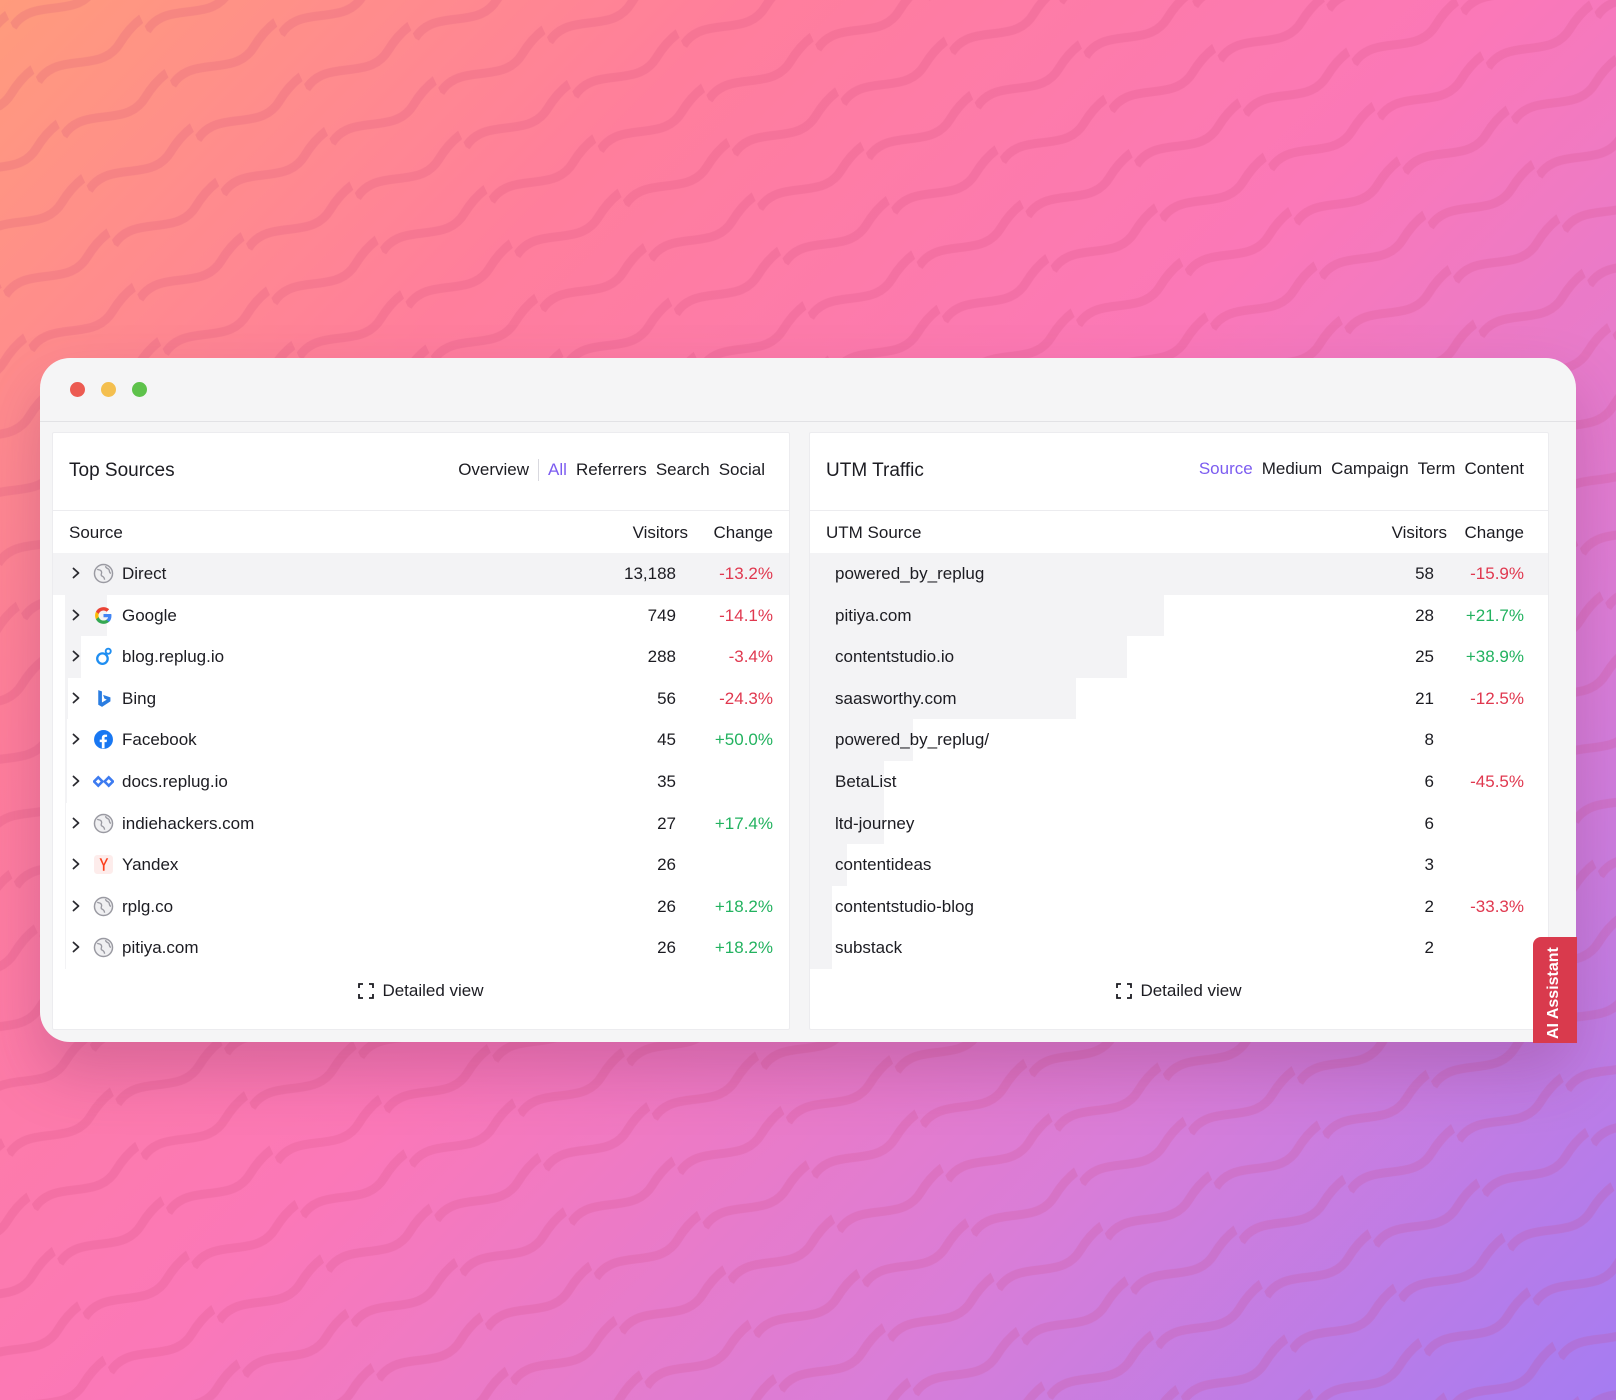 The image size is (1616, 1400). Describe the element at coordinates (108, 389) in the screenshot. I see `minimize-window-button` at that location.